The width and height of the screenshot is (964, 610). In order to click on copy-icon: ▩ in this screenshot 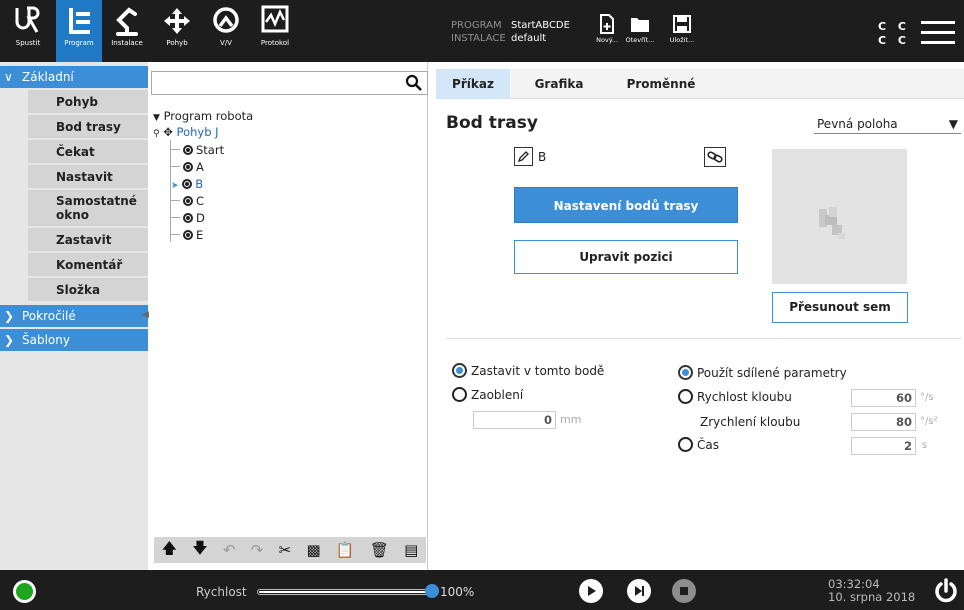, I will do `click(313, 550)`.